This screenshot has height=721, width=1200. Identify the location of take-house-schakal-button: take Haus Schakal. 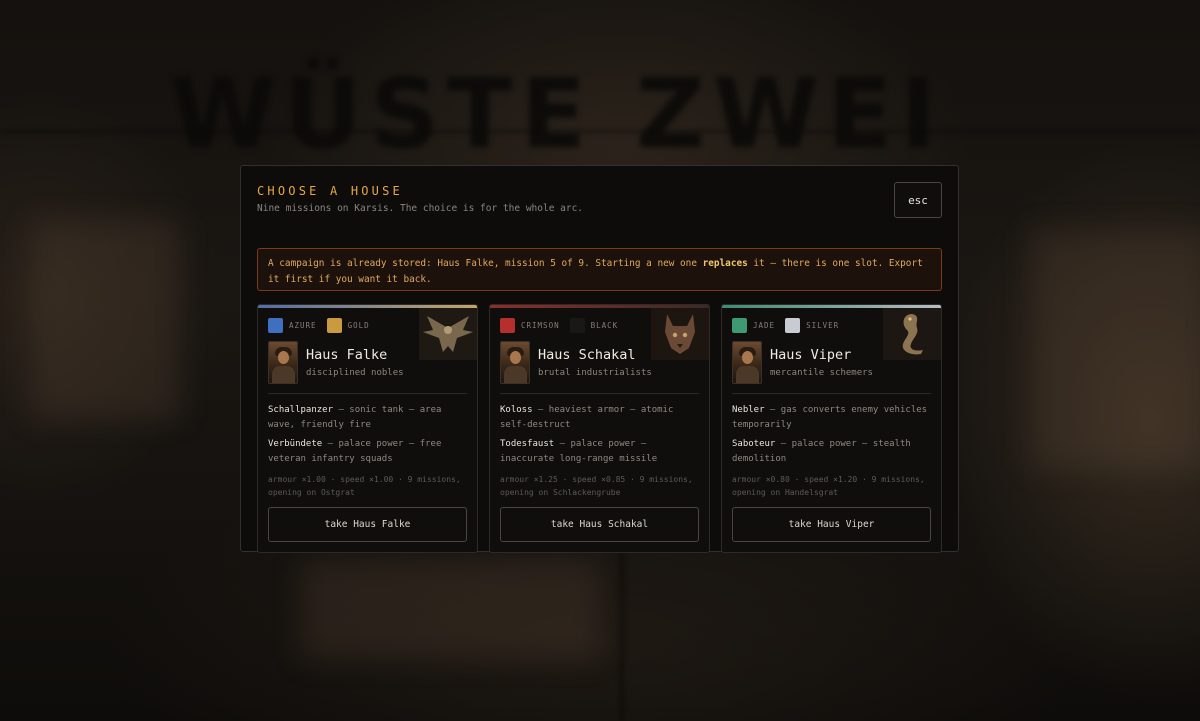
(599, 524).